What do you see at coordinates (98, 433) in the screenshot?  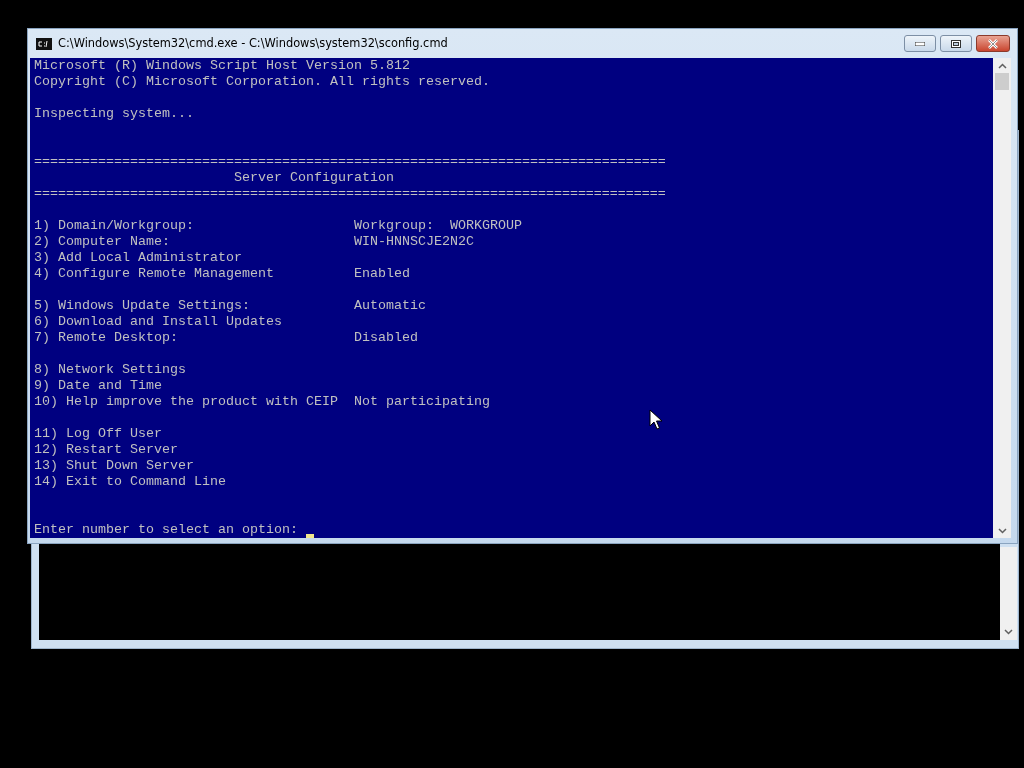 I see `menu-option: 11) Log Off User` at bounding box center [98, 433].